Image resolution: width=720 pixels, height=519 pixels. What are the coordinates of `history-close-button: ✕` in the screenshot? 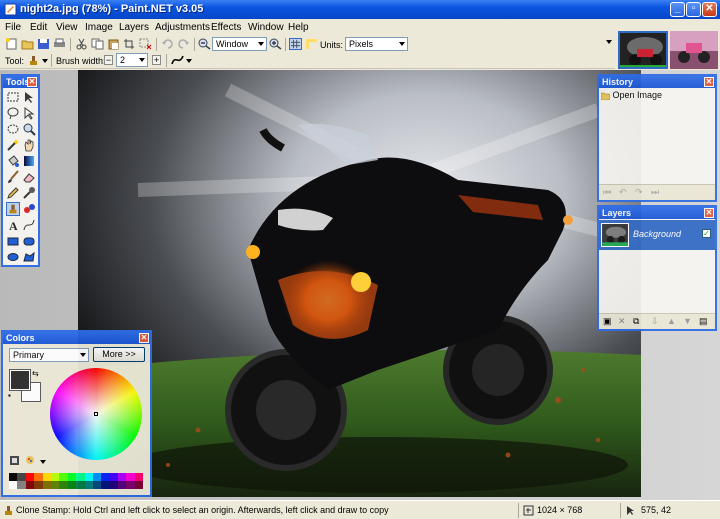 It's located at (709, 82).